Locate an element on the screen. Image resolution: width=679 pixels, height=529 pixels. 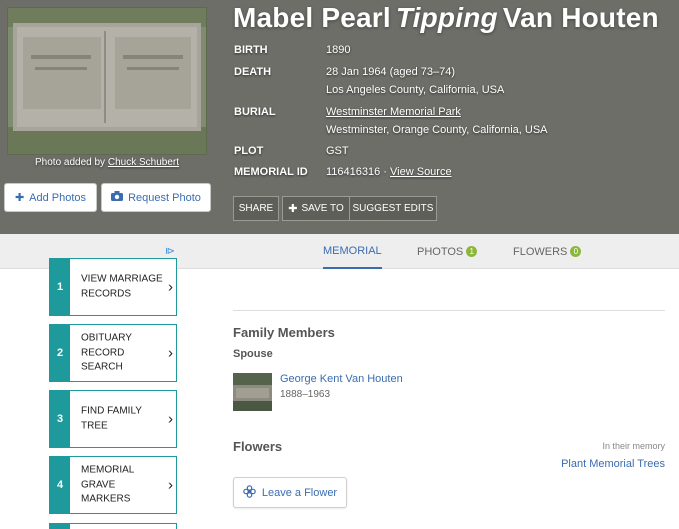
spouse-label: Spouse is located at coordinates (253, 354).